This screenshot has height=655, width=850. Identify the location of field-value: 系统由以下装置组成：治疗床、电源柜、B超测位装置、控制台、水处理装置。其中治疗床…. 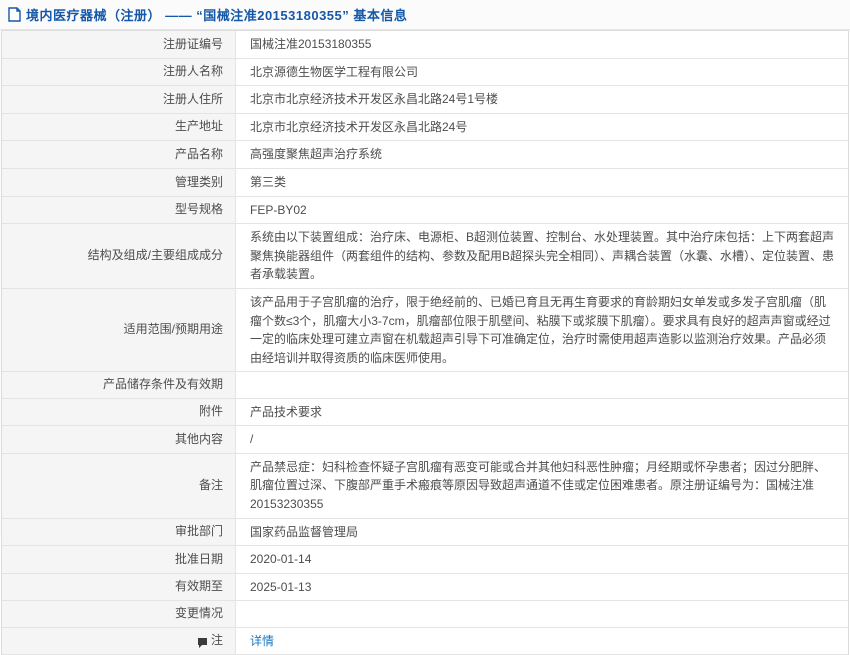
(542, 256).